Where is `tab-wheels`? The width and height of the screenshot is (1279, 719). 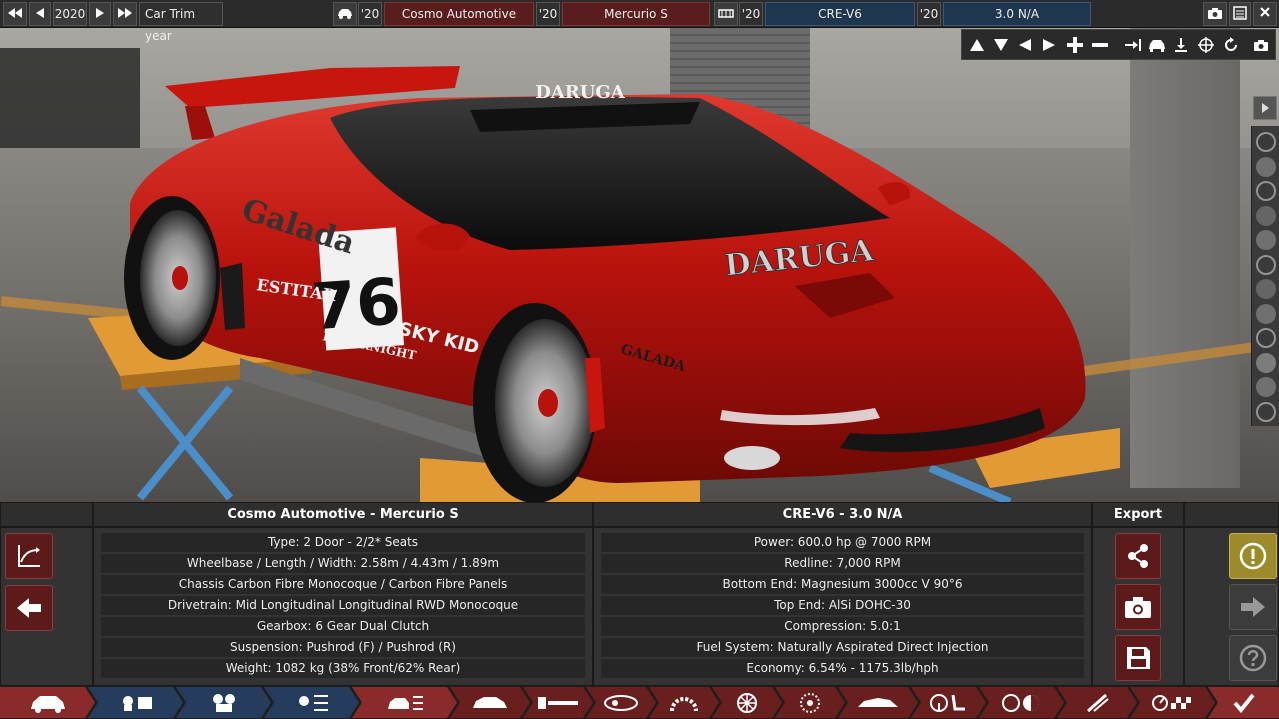 tab-wheels is located at coordinates (747, 702).